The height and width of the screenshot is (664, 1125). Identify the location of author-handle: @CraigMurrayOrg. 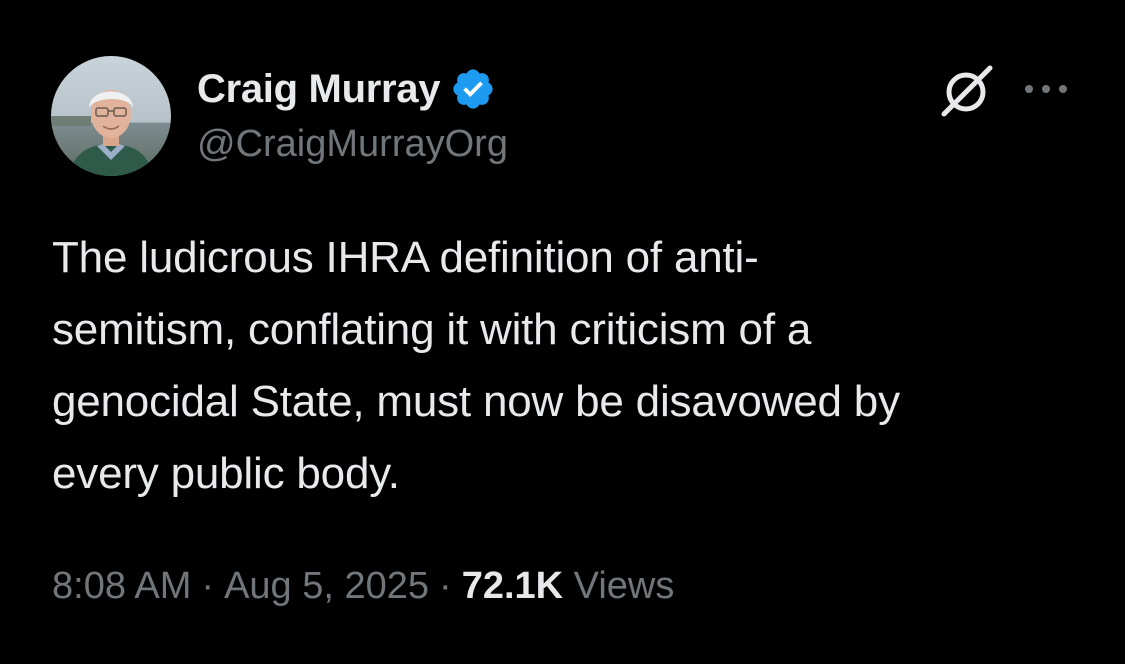
(352, 144).